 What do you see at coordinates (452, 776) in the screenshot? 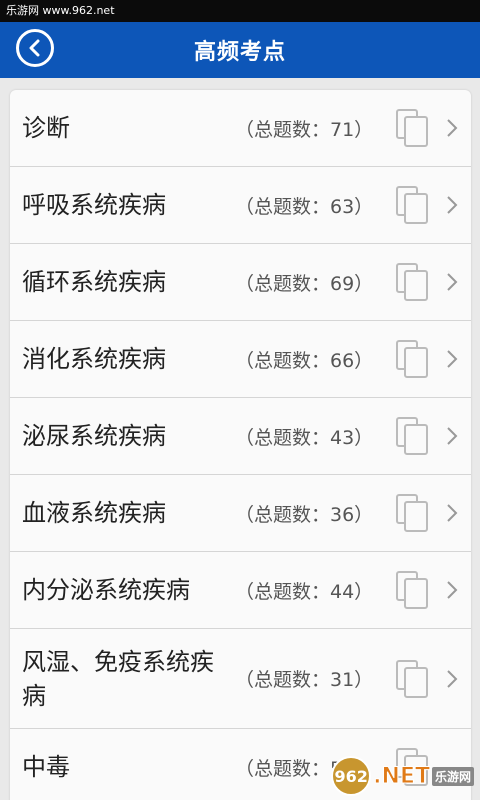
I see `watermark-sub: 乐游网` at bounding box center [452, 776].